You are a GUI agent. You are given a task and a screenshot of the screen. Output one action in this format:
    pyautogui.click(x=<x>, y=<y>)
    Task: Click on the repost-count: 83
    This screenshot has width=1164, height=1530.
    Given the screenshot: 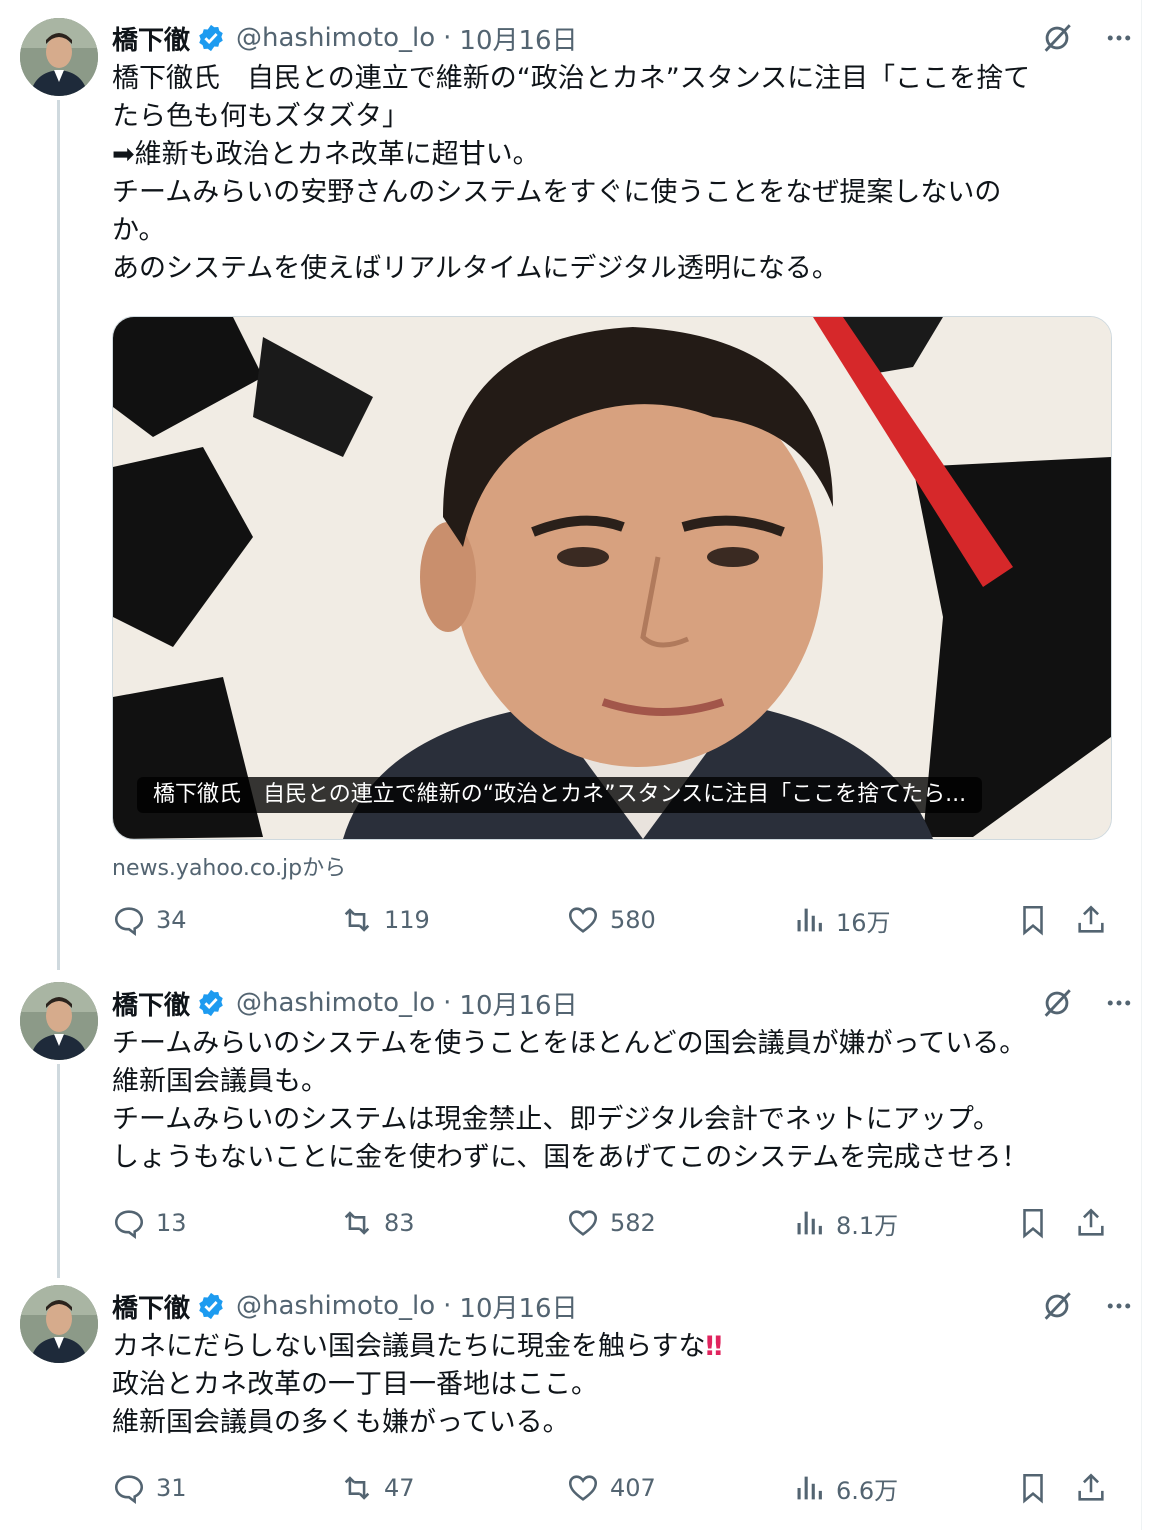 What is the action you would take?
    pyautogui.click(x=399, y=1223)
    